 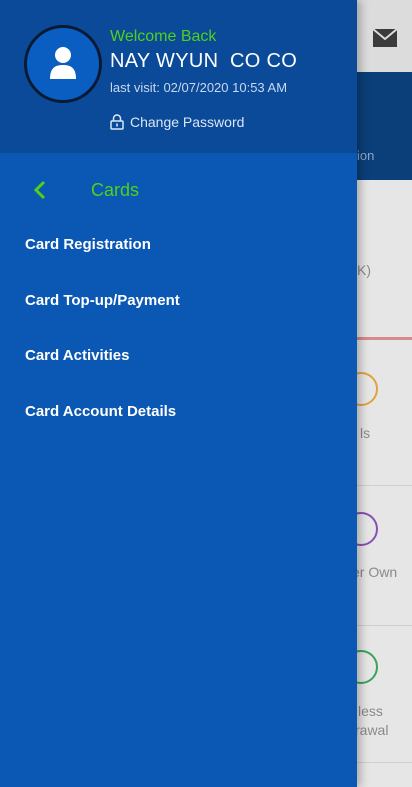 What do you see at coordinates (187, 122) in the screenshot?
I see `change-password-label: Change Password` at bounding box center [187, 122].